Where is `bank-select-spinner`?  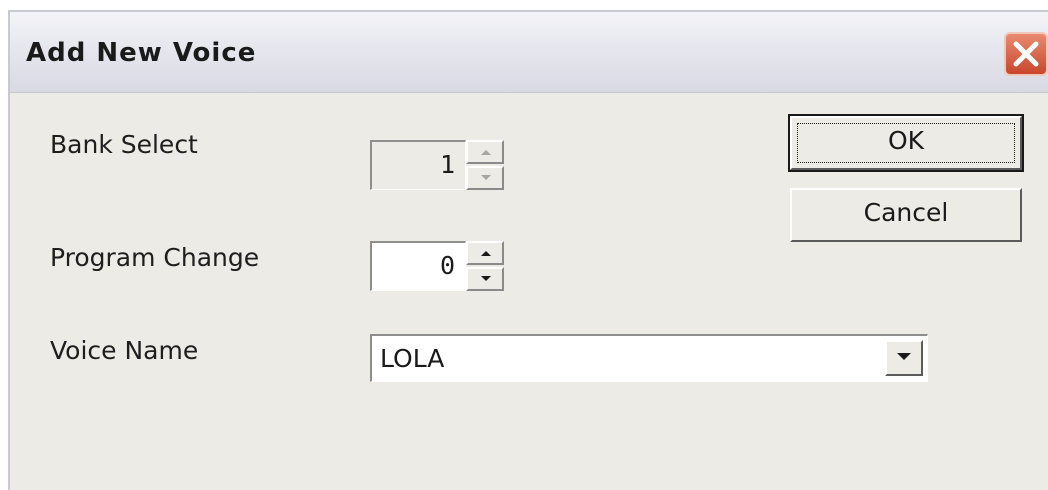 bank-select-spinner is located at coordinates (485, 165).